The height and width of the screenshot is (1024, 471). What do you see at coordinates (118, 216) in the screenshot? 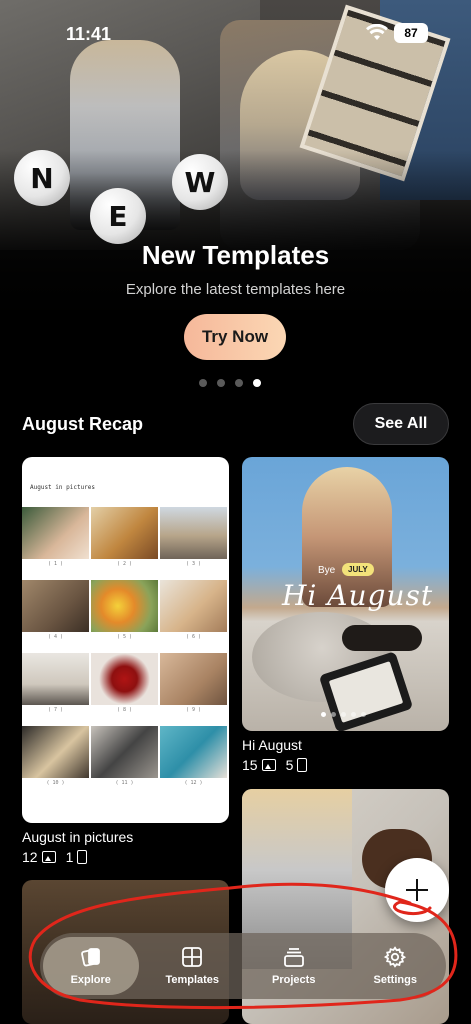
I see `letter-ball-e: E` at bounding box center [118, 216].